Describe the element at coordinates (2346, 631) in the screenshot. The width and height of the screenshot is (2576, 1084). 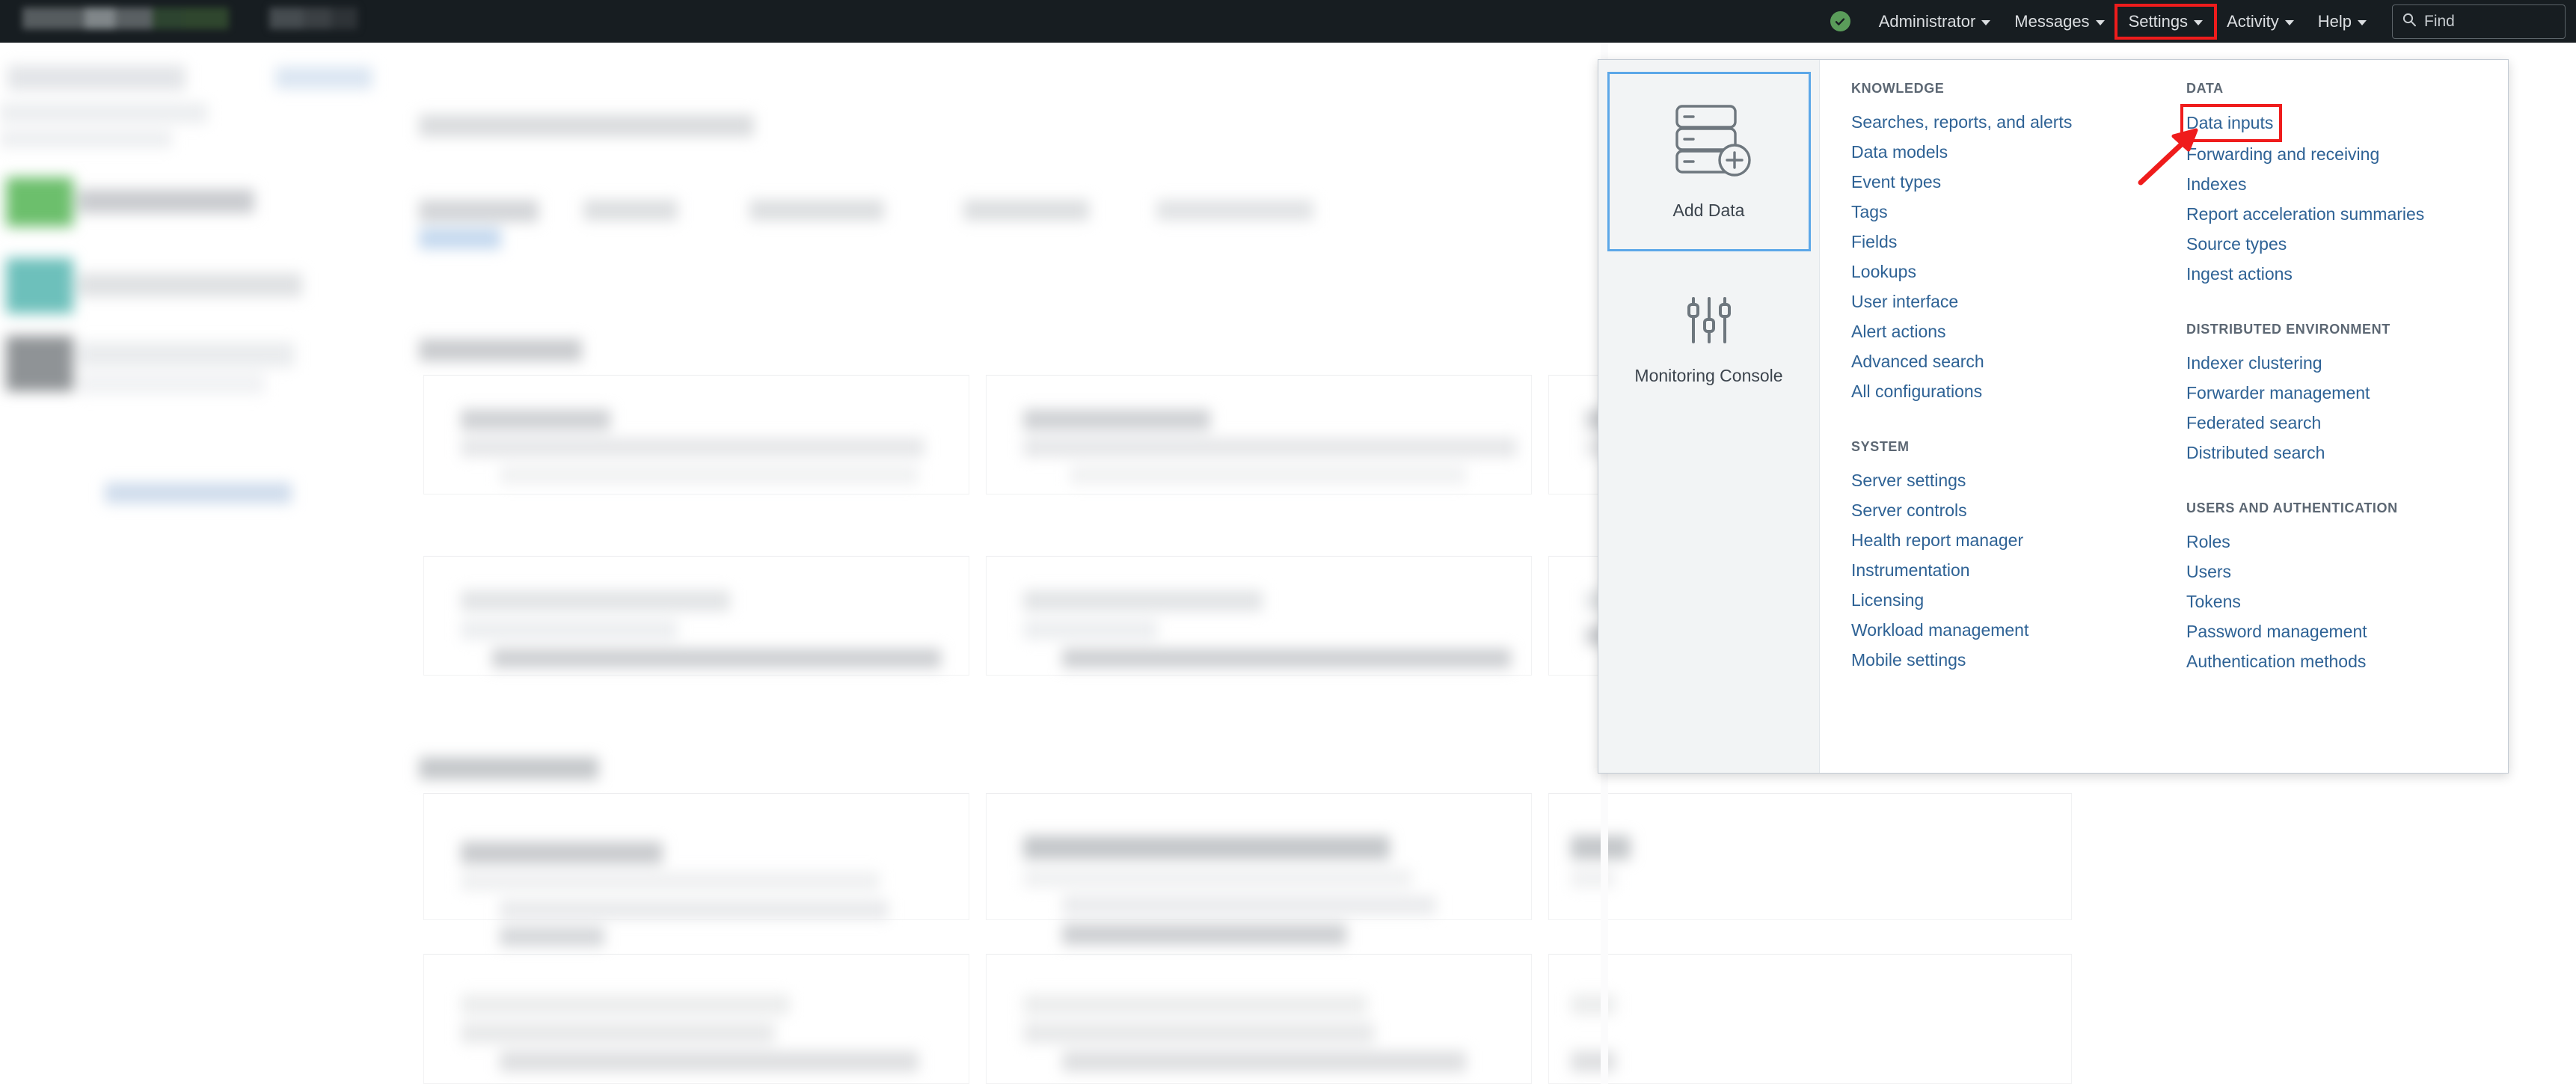
I see `link-password-management: Password management` at that location.